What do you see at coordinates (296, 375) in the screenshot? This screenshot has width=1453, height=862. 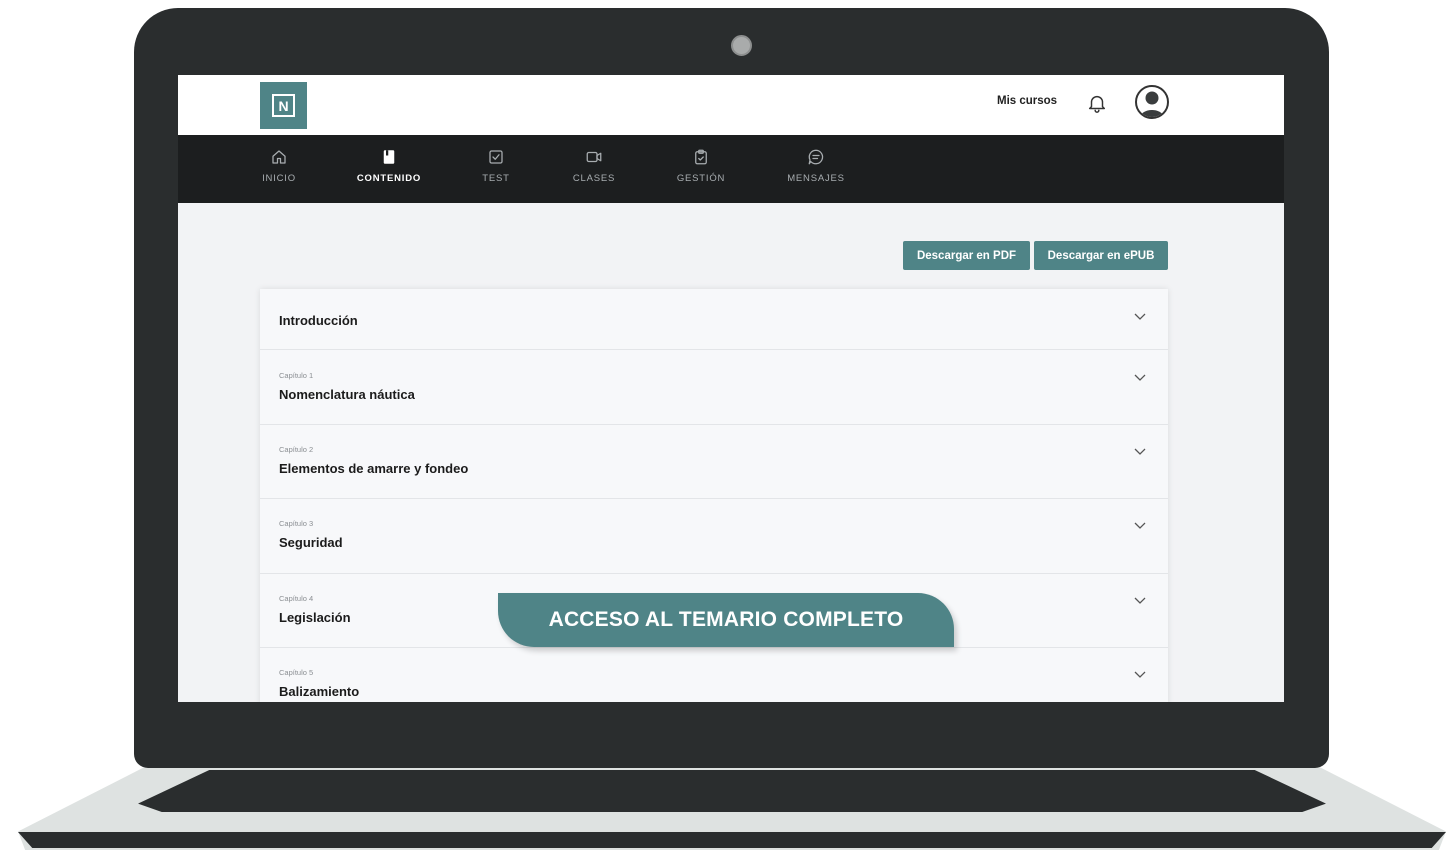 I see `chapter-number: Capítulo 1` at bounding box center [296, 375].